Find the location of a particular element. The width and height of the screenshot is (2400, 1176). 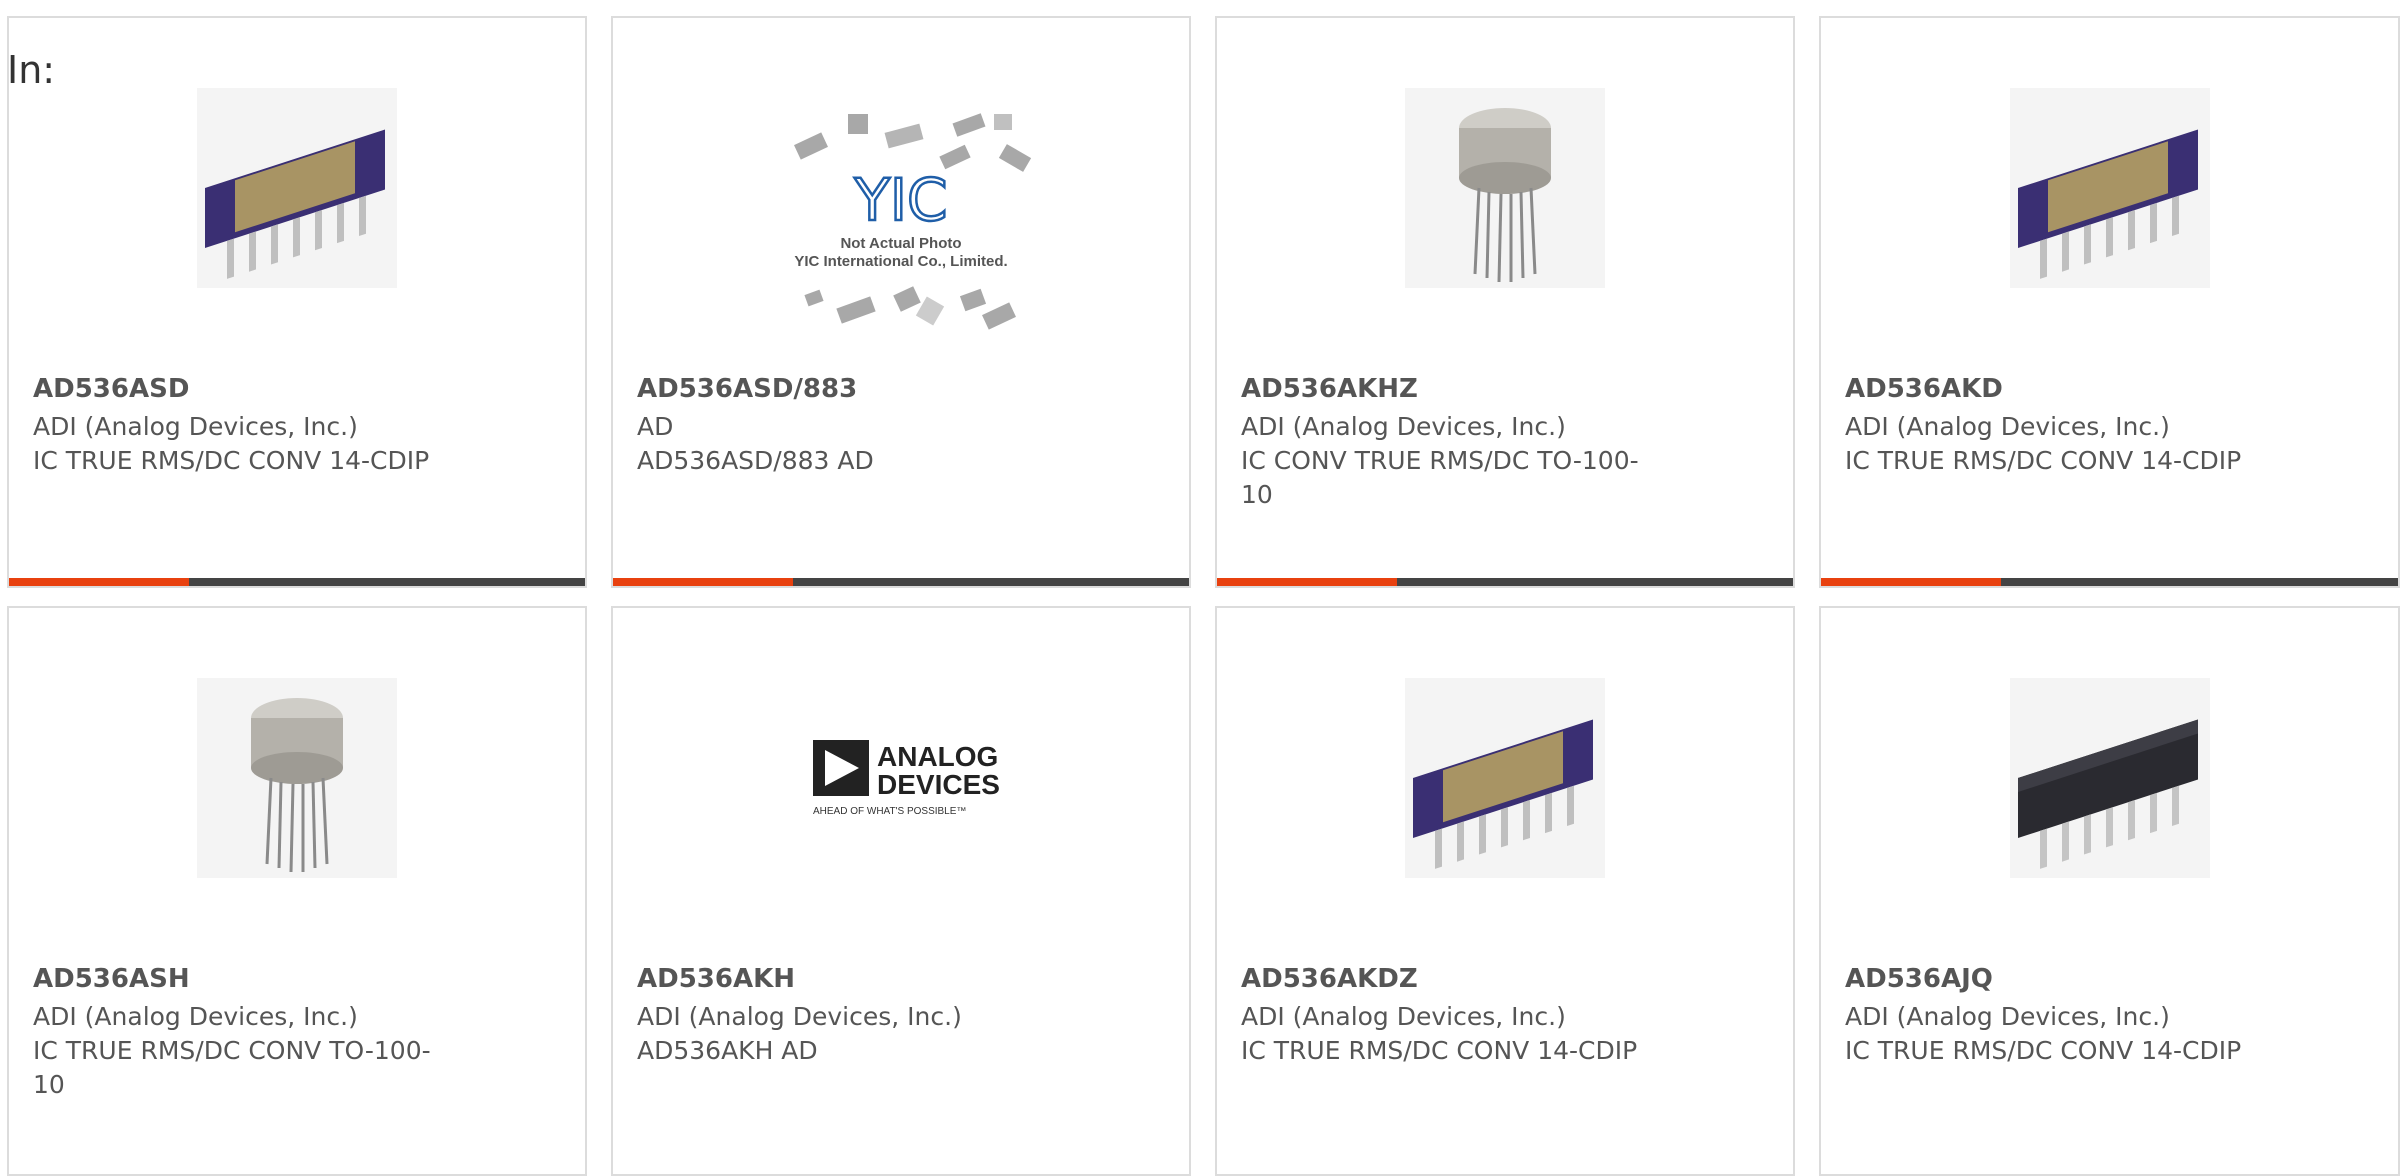

part-number: AD536ASH is located at coordinates (111, 979).